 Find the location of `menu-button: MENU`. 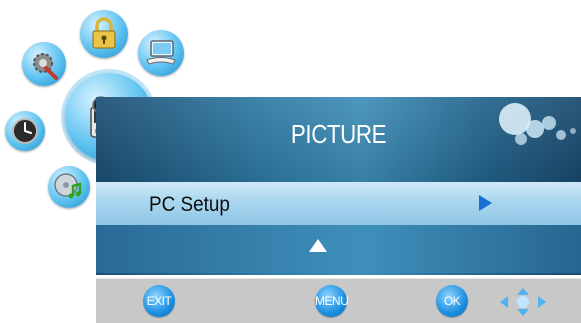

menu-button: MENU is located at coordinates (332, 301).